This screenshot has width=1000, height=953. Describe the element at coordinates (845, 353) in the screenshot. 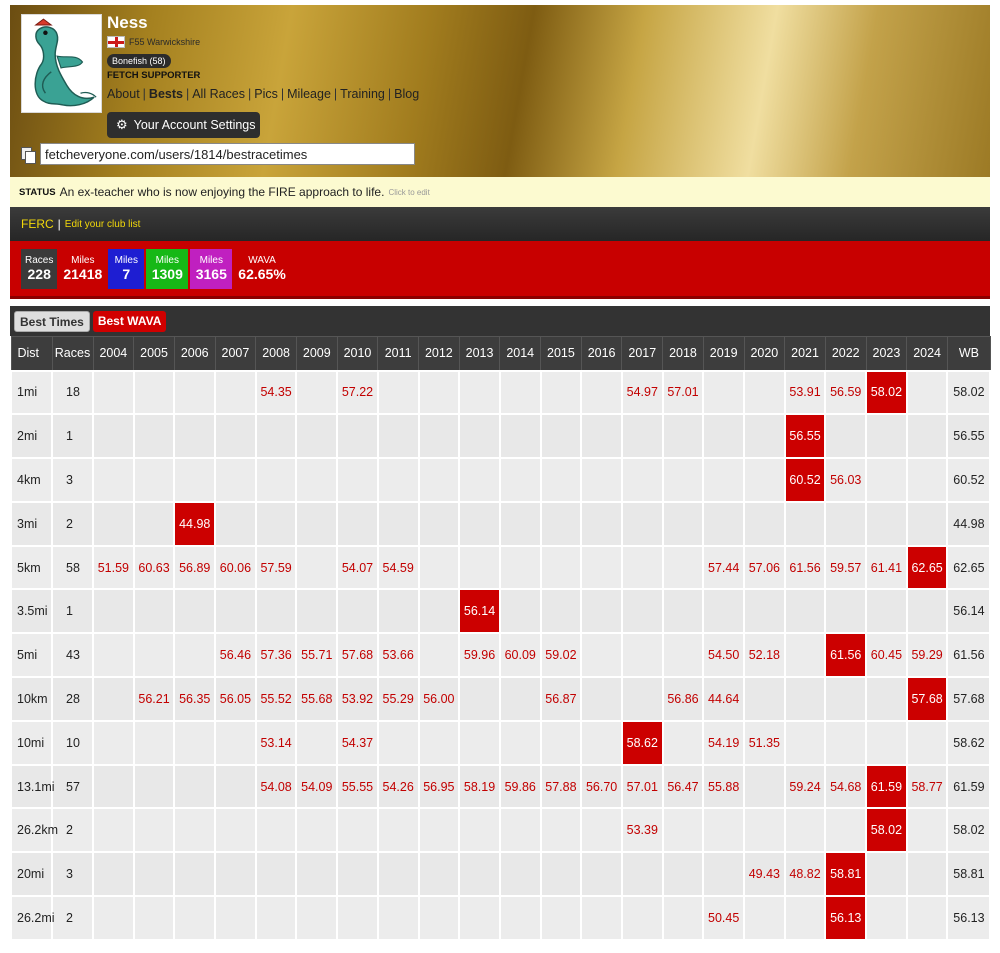

I see `column-header: 2022` at that location.